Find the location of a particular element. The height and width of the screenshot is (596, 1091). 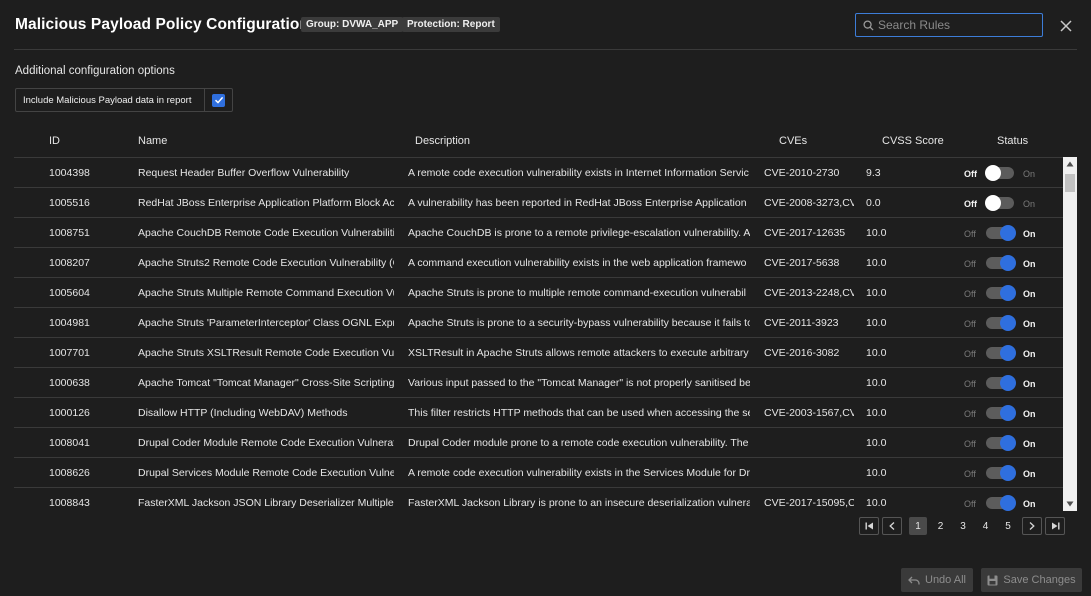

page-4-button: 4 is located at coordinates (986, 526).